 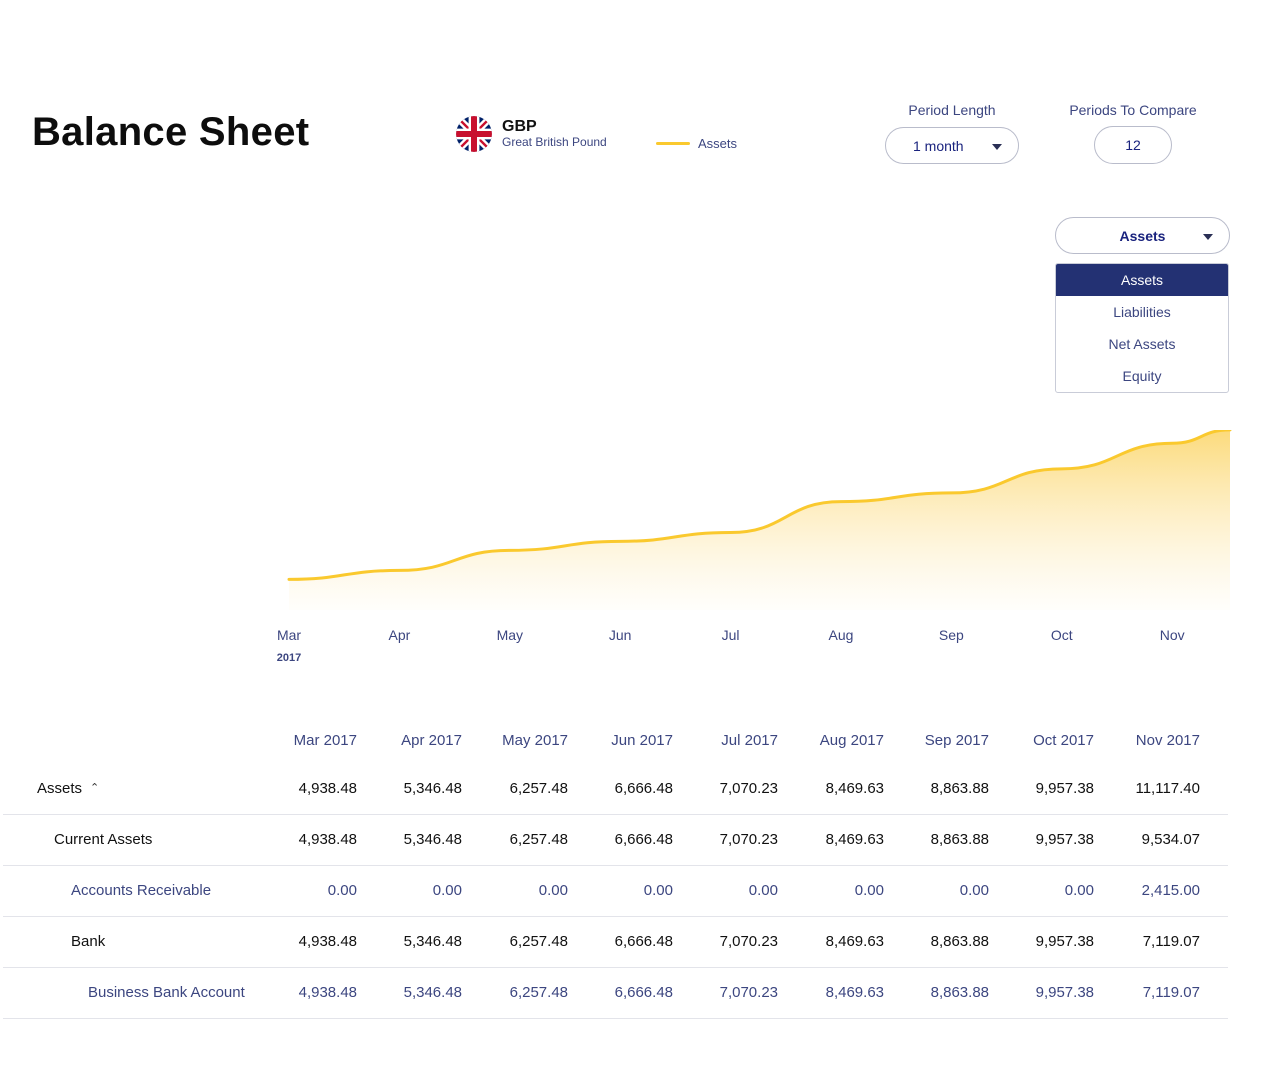 What do you see at coordinates (749, 740) in the screenshot?
I see `column-header: Jul 2017` at bounding box center [749, 740].